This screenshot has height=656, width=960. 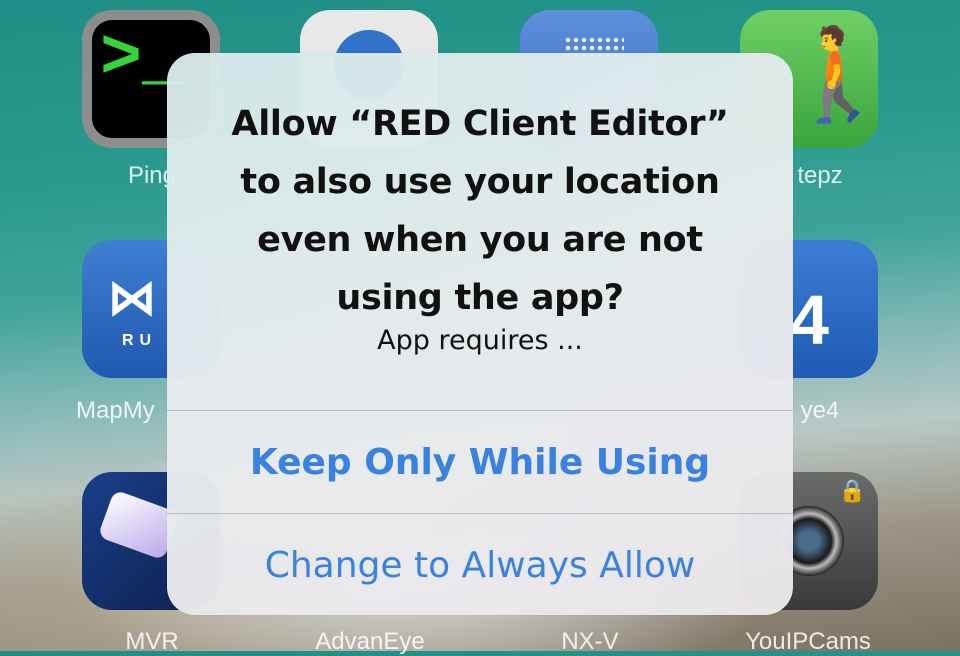 What do you see at coordinates (852, 490) in the screenshot?
I see `lock-icon: 🔒` at bounding box center [852, 490].